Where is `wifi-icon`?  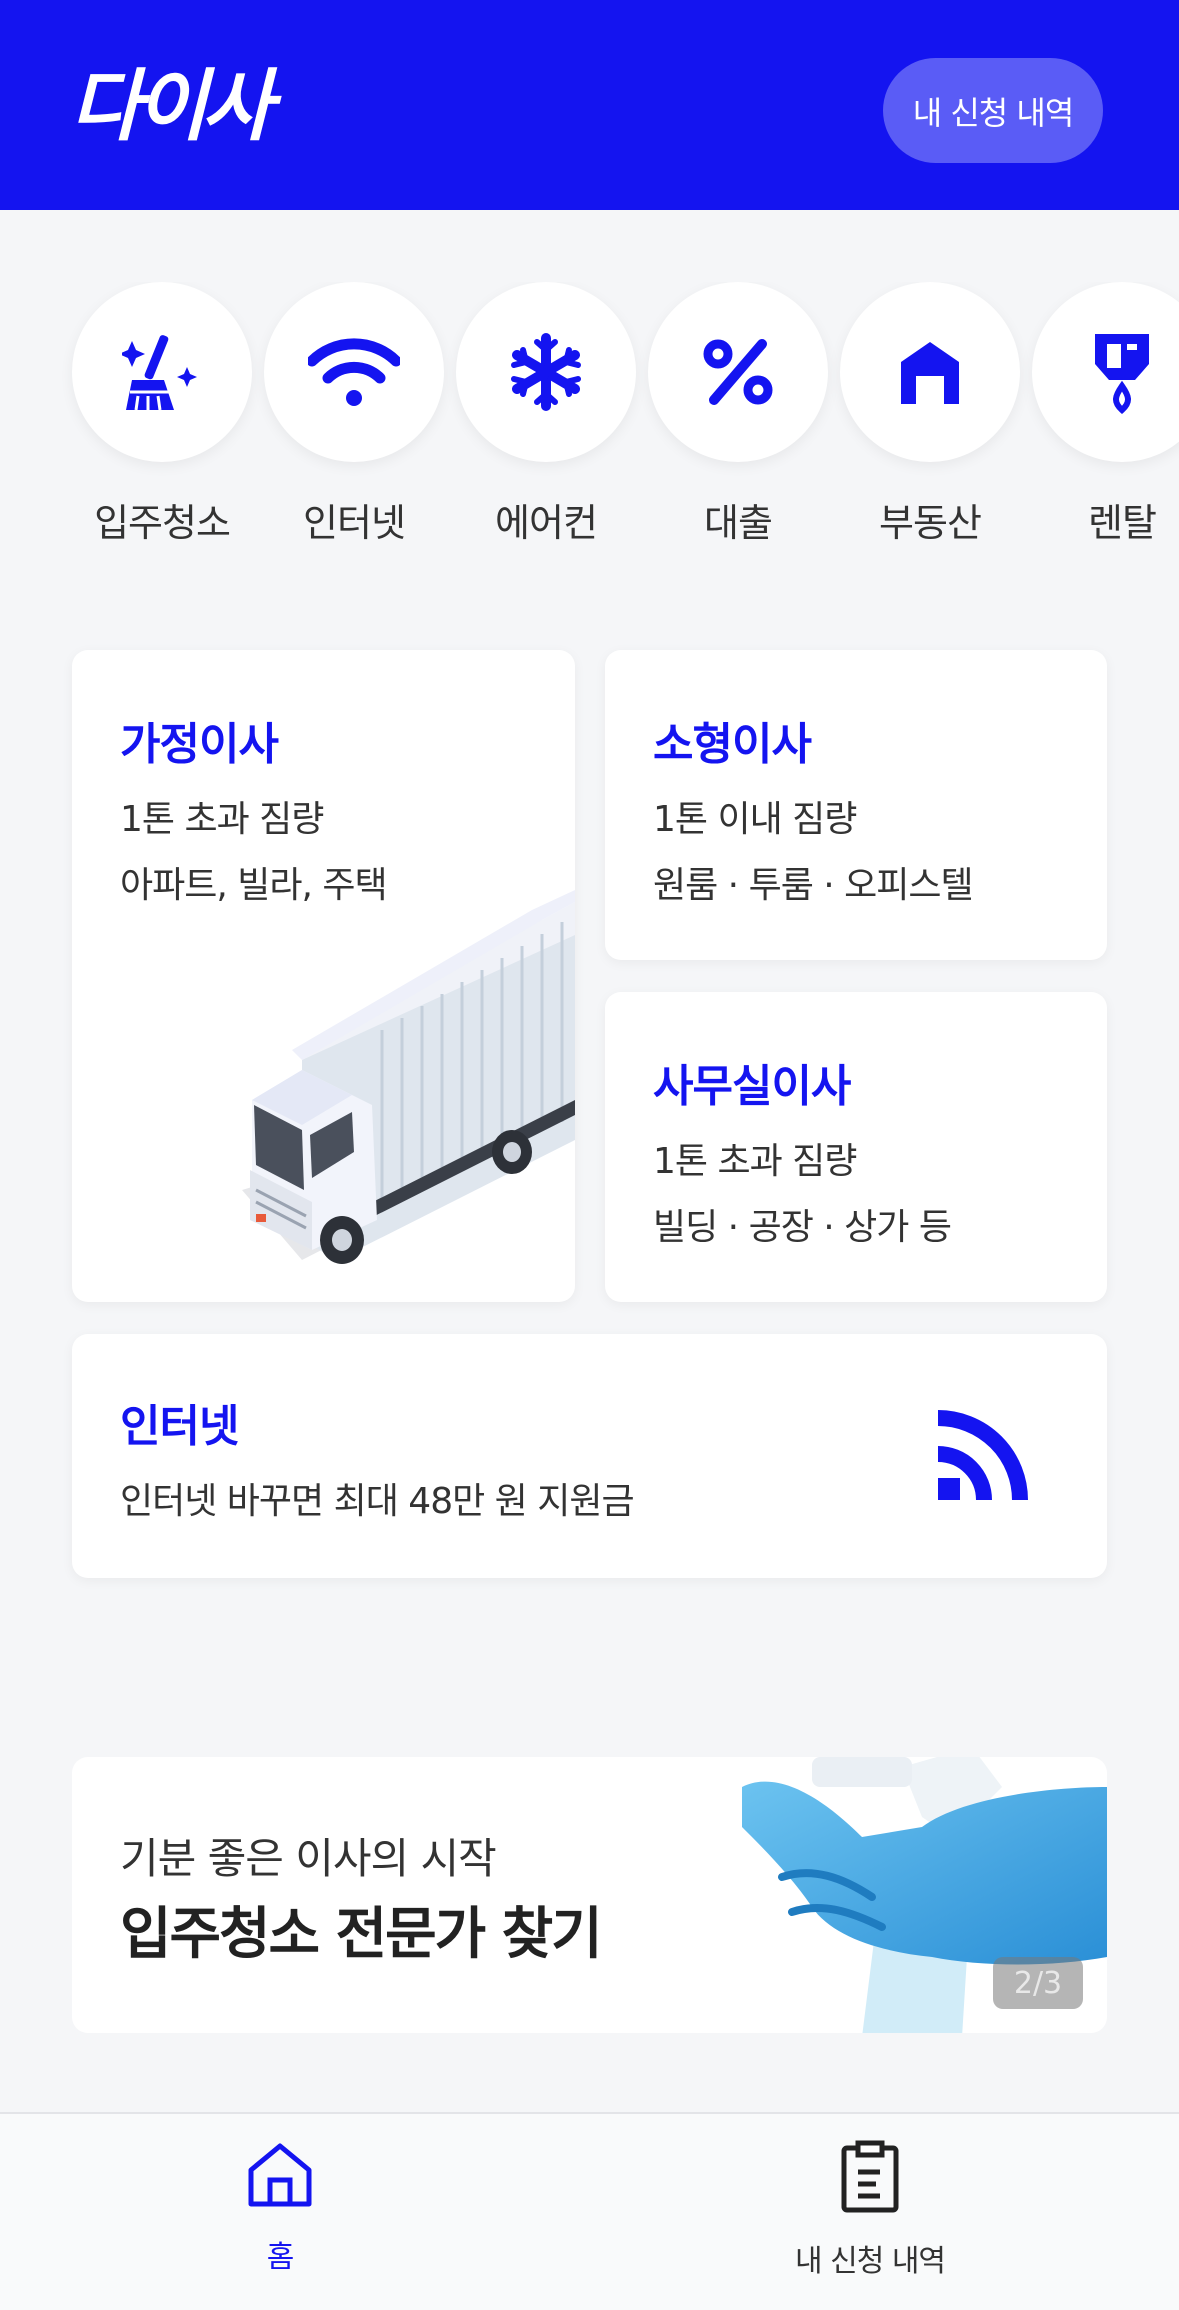 wifi-icon is located at coordinates (354, 372).